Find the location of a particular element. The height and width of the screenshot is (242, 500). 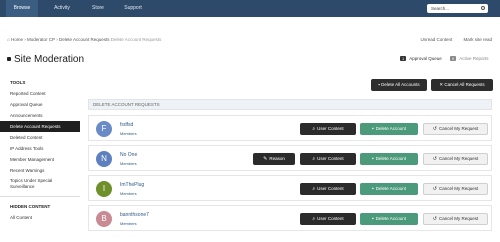

approval-queue-count: 1 is located at coordinates (403, 58).